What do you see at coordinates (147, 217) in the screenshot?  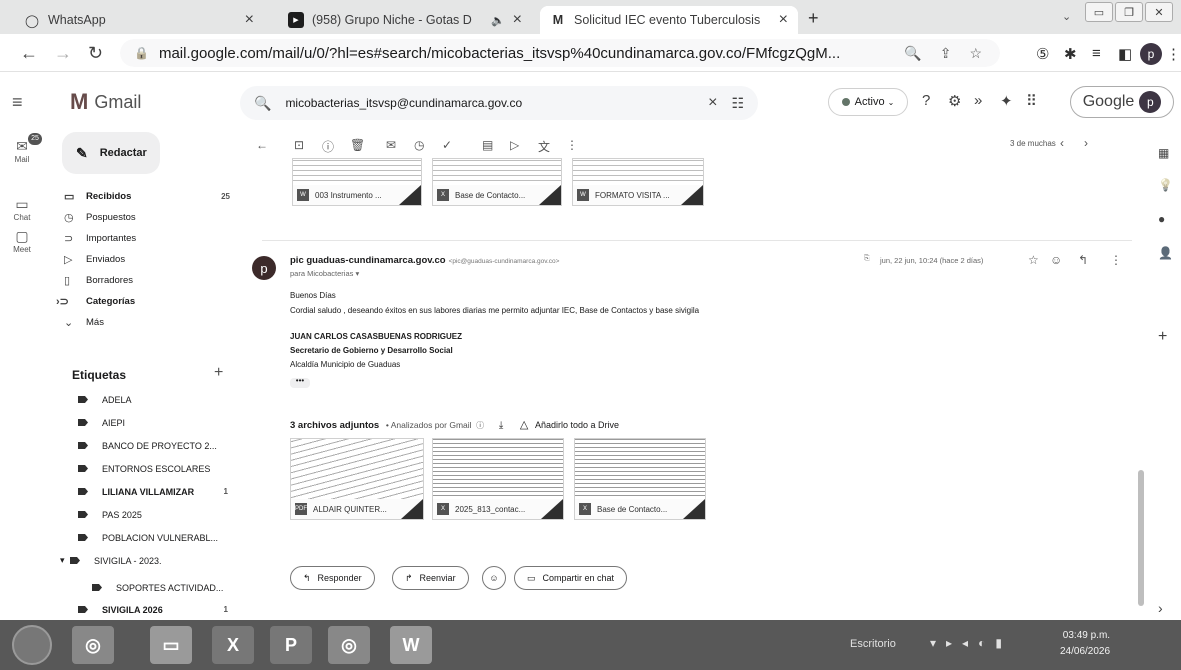 I see `sidebar-item-snoozed: ◷ Pospuestos` at bounding box center [147, 217].